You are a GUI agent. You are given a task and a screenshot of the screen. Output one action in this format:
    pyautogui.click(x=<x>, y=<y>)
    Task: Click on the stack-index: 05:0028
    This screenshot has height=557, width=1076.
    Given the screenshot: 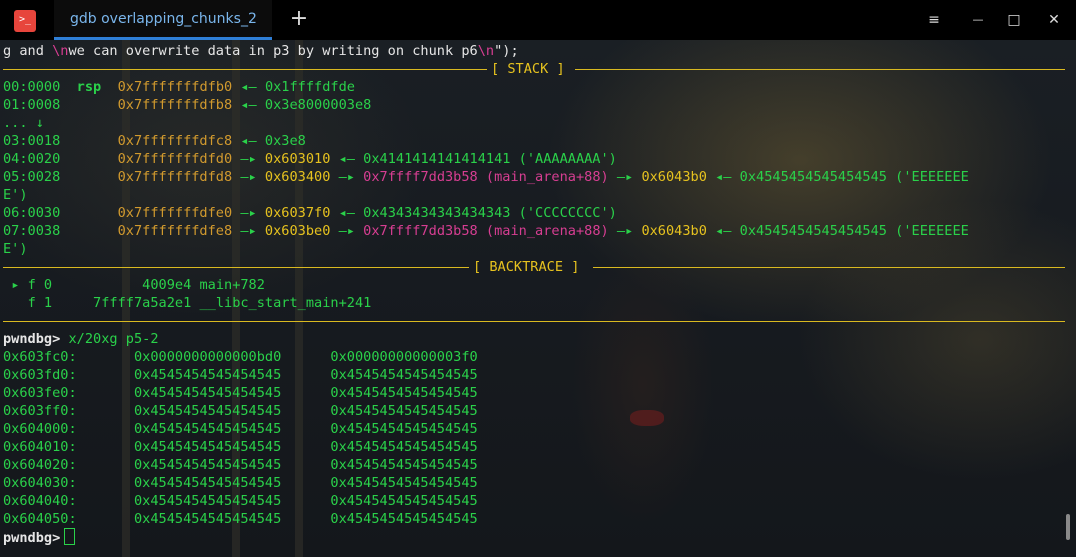 What is the action you would take?
    pyautogui.click(x=32, y=177)
    